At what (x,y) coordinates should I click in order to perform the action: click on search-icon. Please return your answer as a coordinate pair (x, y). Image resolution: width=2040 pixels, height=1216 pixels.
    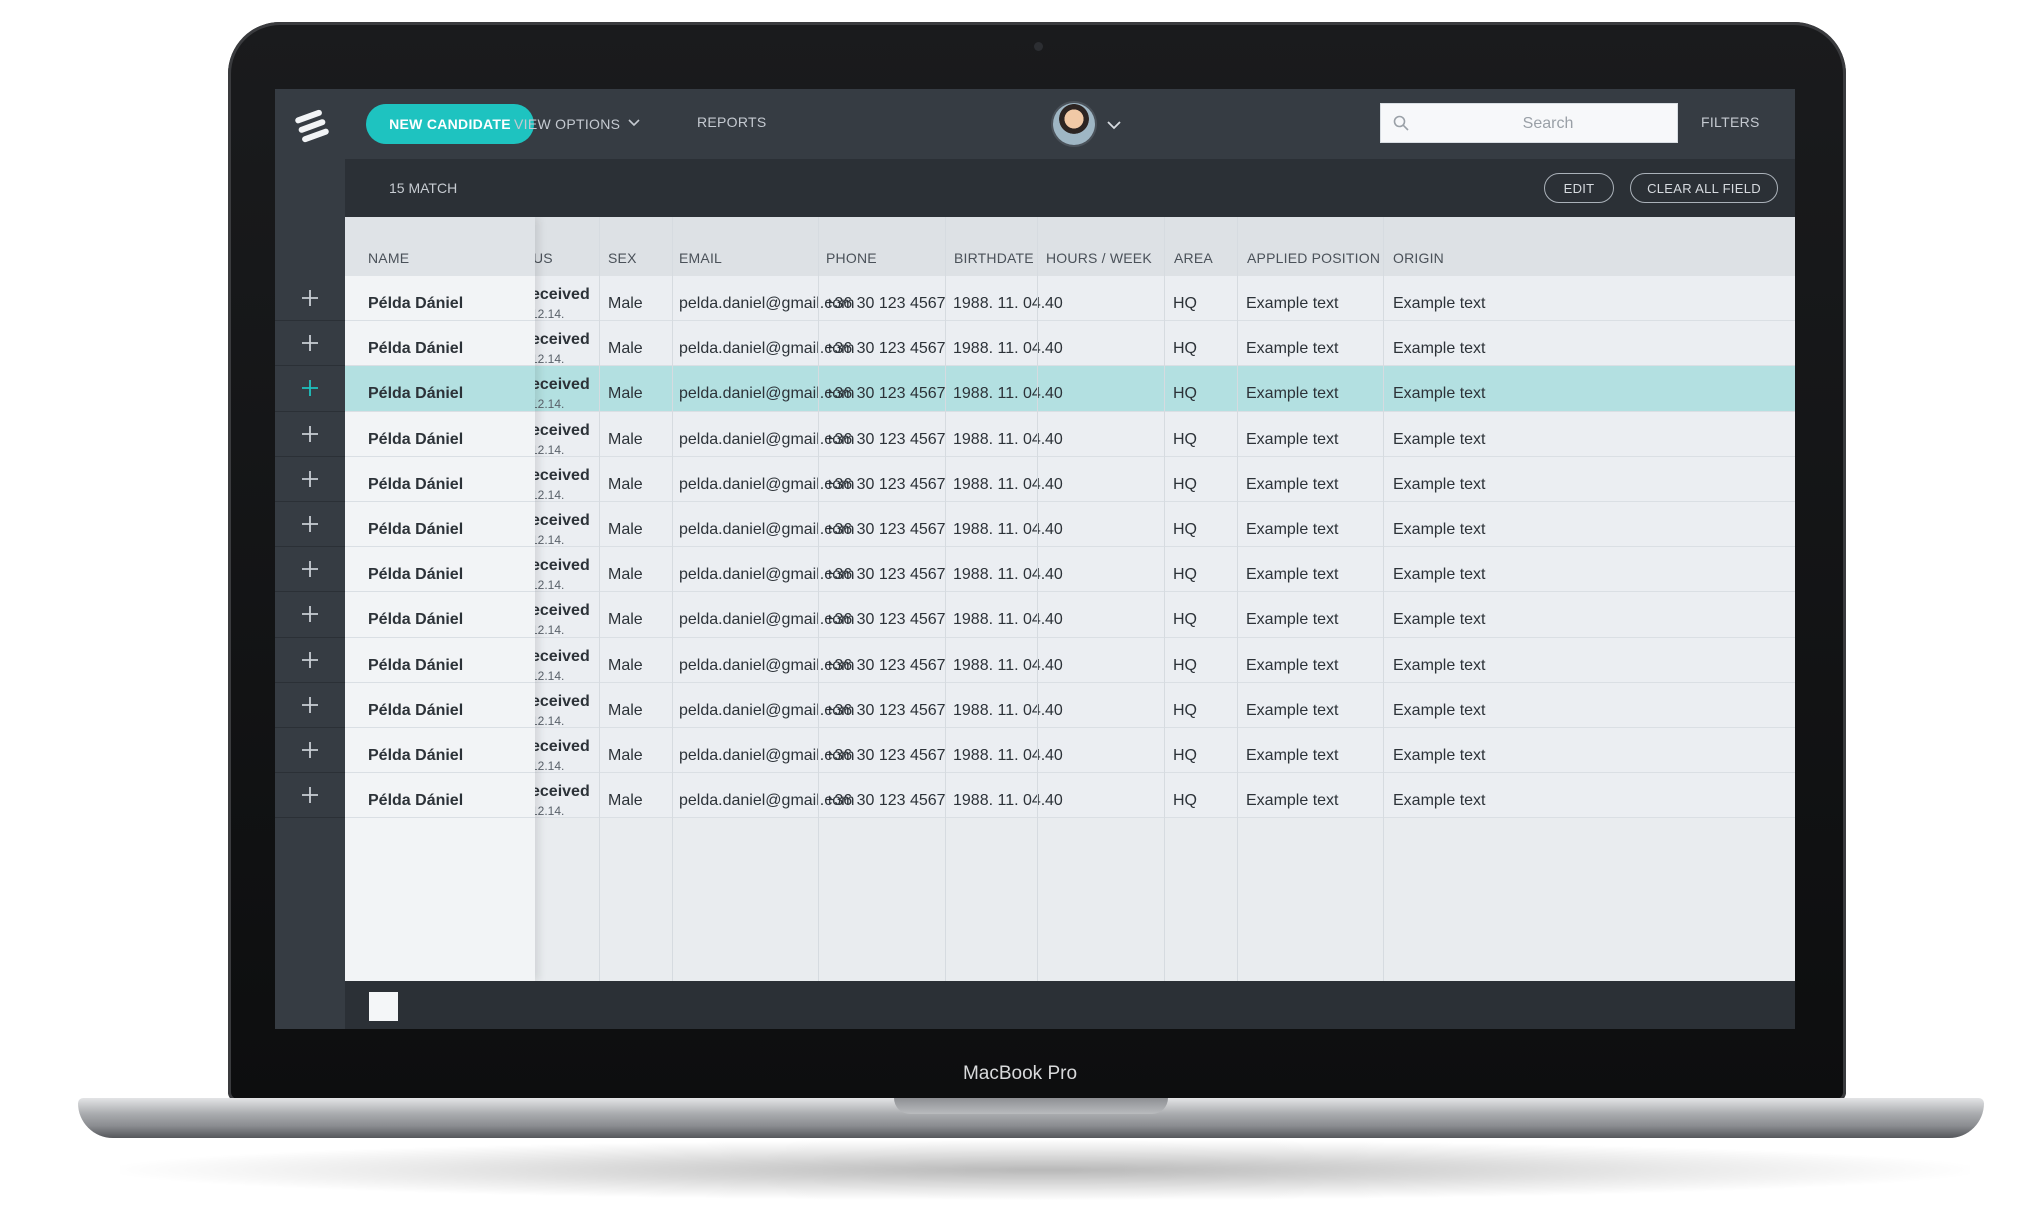
    Looking at the image, I should click on (1401, 125).